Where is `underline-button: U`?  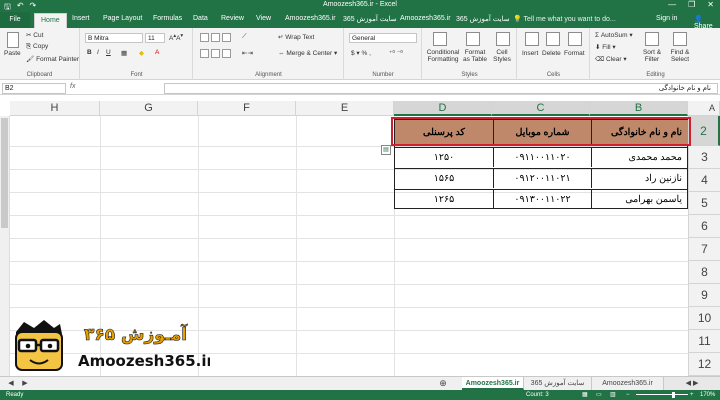
underline-button: U is located at coordinates (108, 52).